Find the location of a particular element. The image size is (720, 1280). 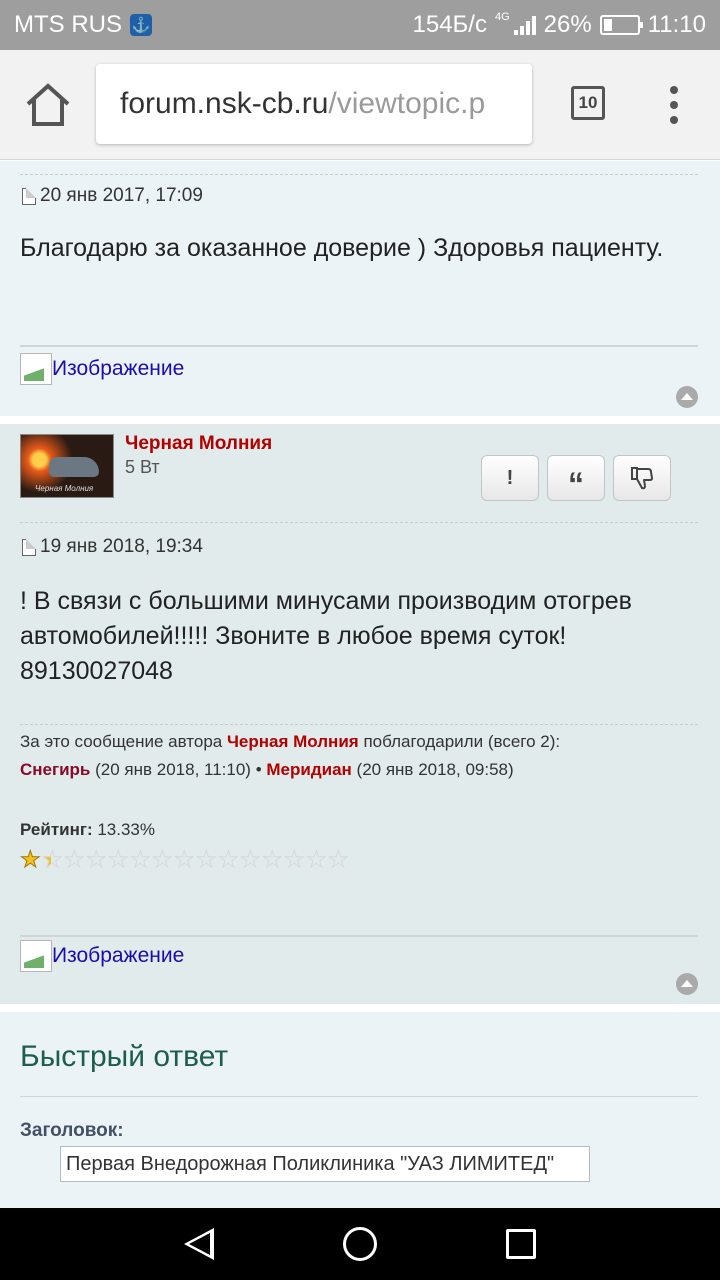

post-date: 19 янв 2018, 19:34 is located at coordinates (112, 547).